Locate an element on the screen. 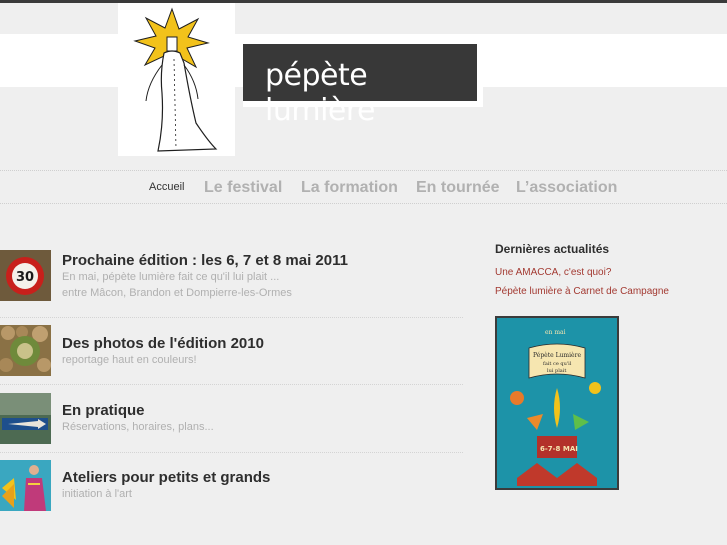  entry-title: Des photos de l'édition 2010 is located at coordinates (163, 343).